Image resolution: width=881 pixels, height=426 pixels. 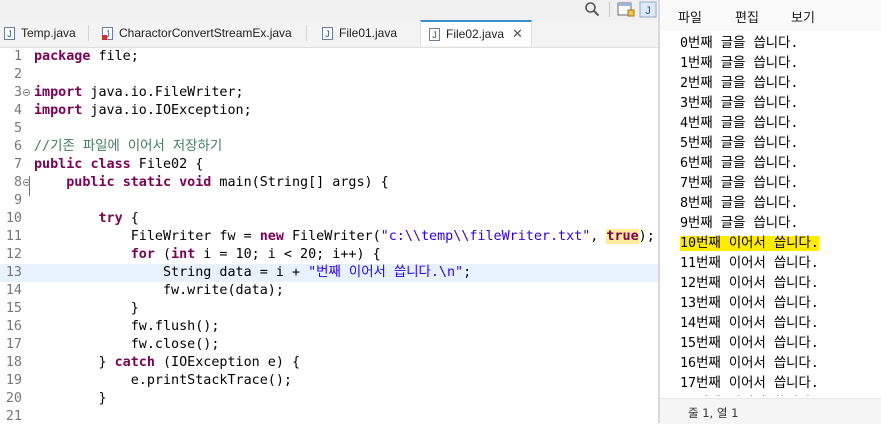 What do you see at coordinates (17, 164) in the screenshot?
I see `line-number: 7` at bounding box center [17, 164].